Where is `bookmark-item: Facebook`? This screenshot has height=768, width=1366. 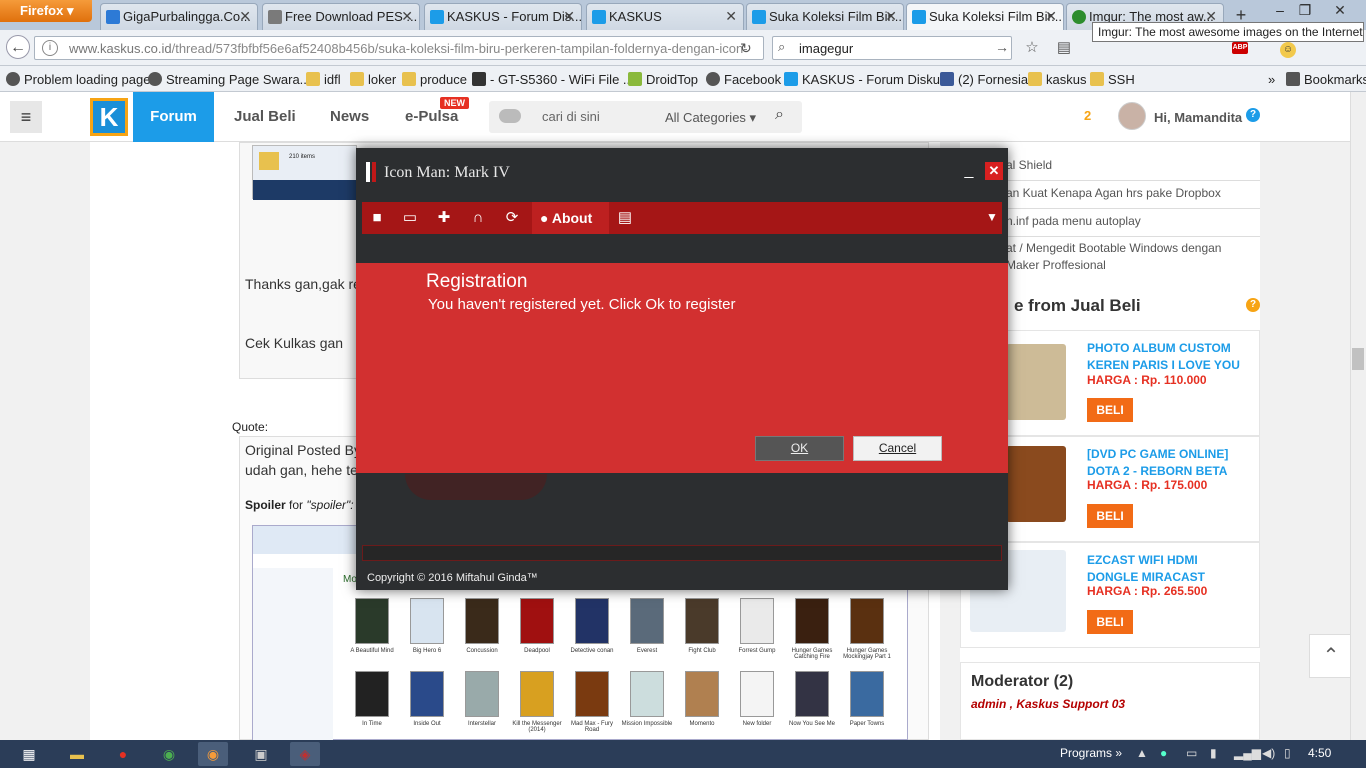
bookmark-item: Facebook is located at coordinates (743, 79).